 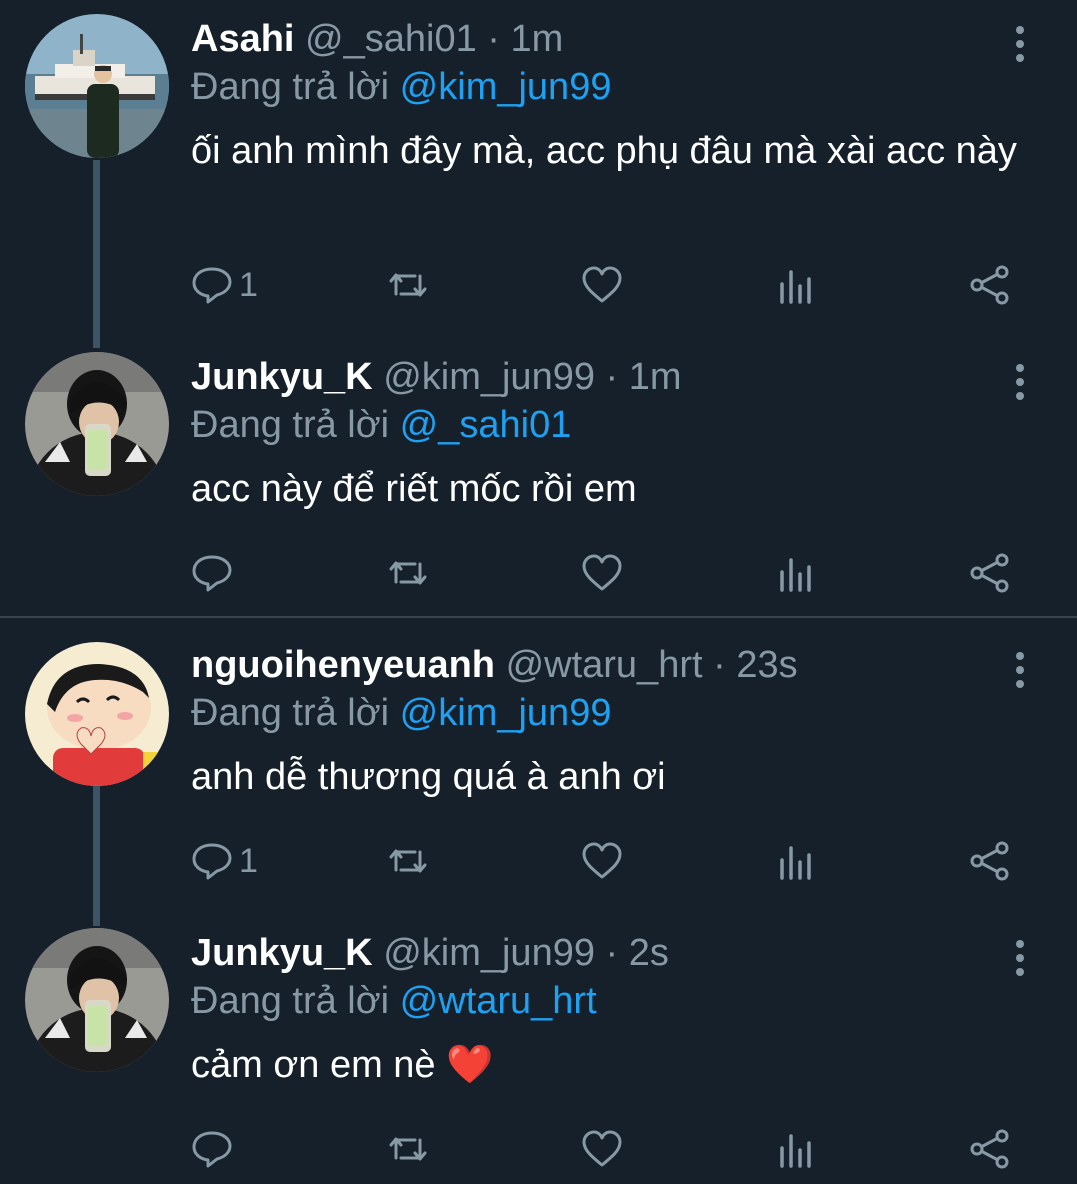 I want to click on heart-emoji: ❤️, so click(x=470, y=1065).